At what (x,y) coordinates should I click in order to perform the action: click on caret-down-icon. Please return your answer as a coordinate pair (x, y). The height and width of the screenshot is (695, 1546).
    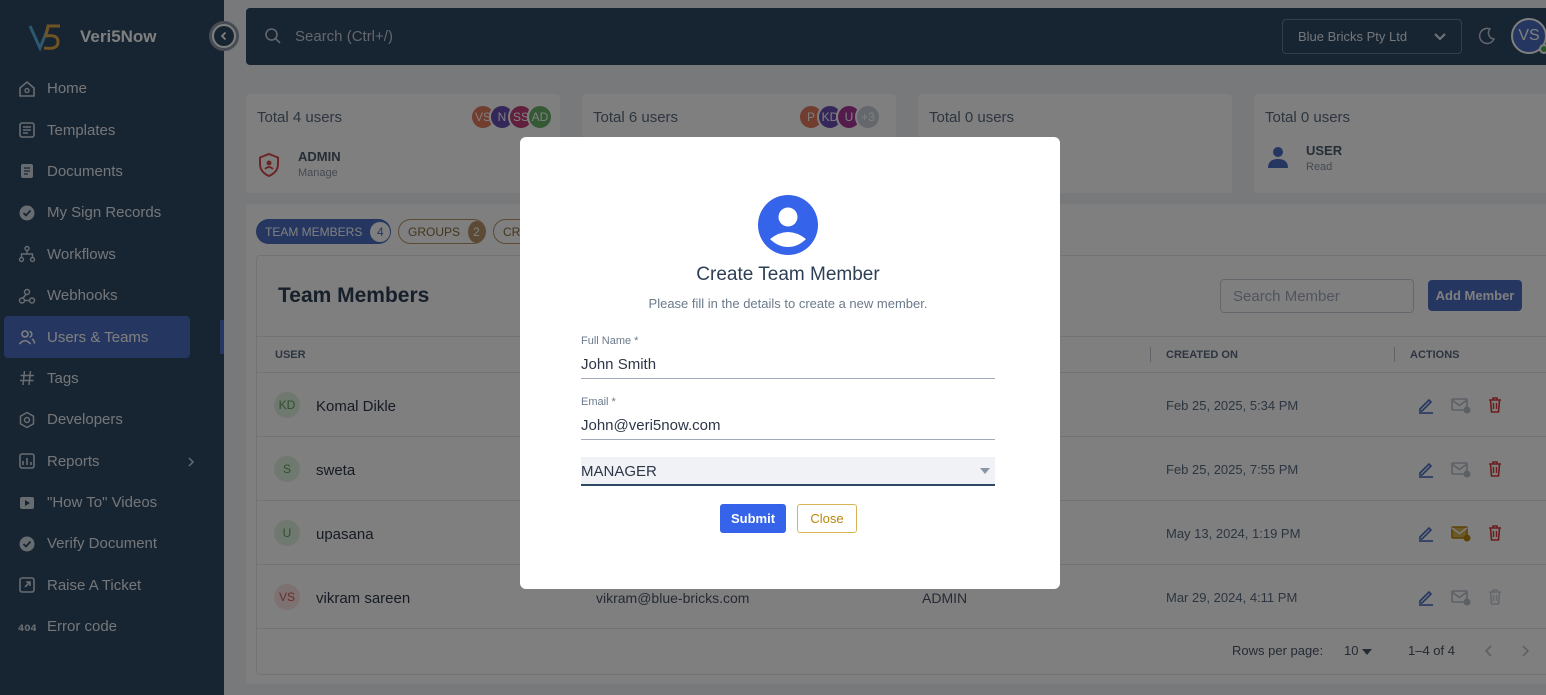
    Looking at the image, I should click on (985, 471).